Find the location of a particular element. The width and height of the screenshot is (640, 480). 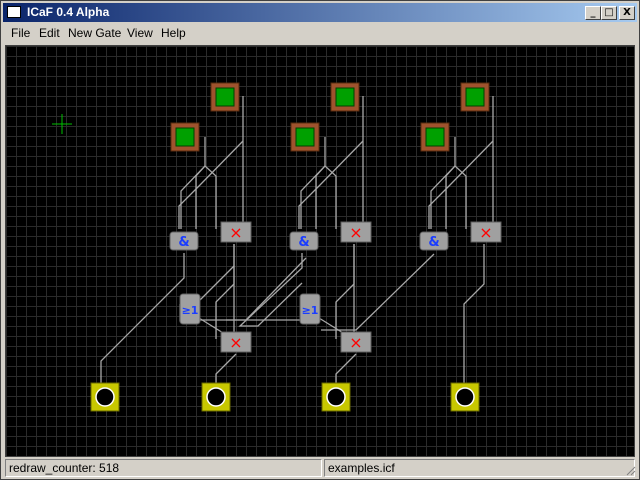

menu-file: File is located at coordinates (20, 33).